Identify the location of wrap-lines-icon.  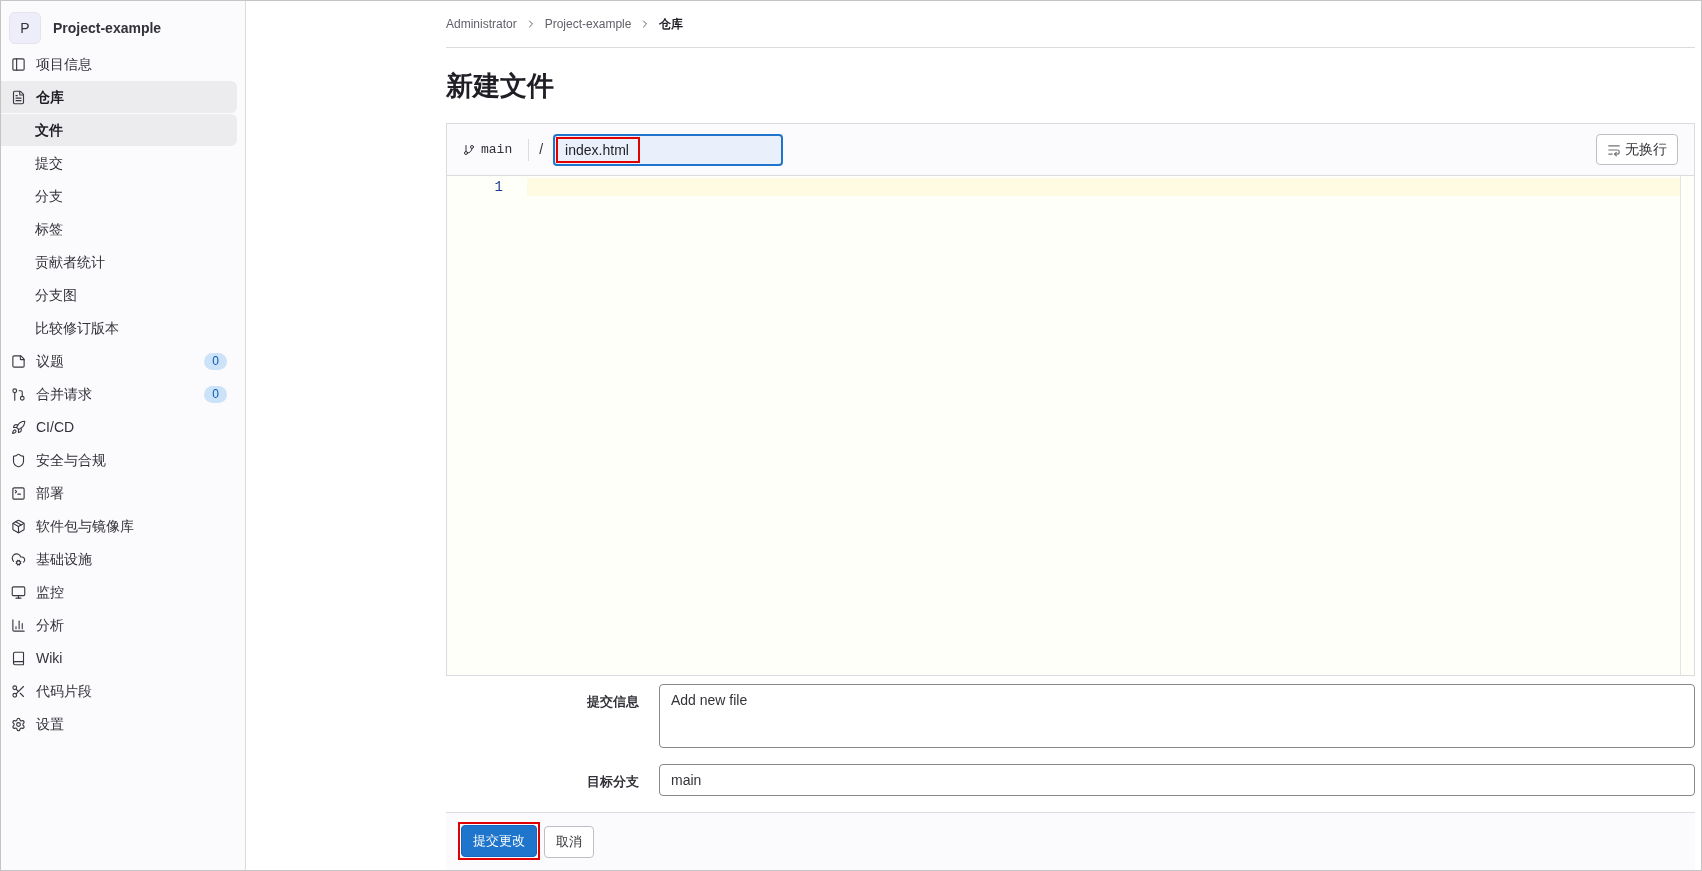
(1614, 149).